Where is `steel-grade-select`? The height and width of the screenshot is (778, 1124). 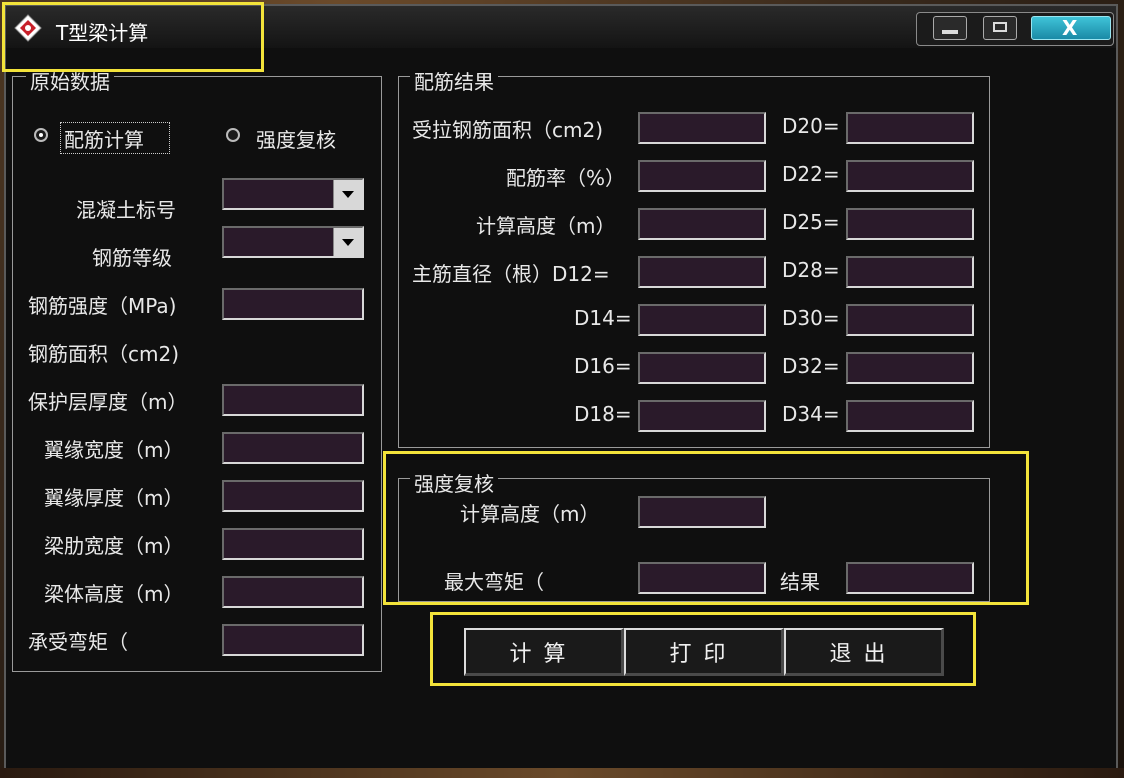
steel-grade-select is located at coordinates (293, 242).